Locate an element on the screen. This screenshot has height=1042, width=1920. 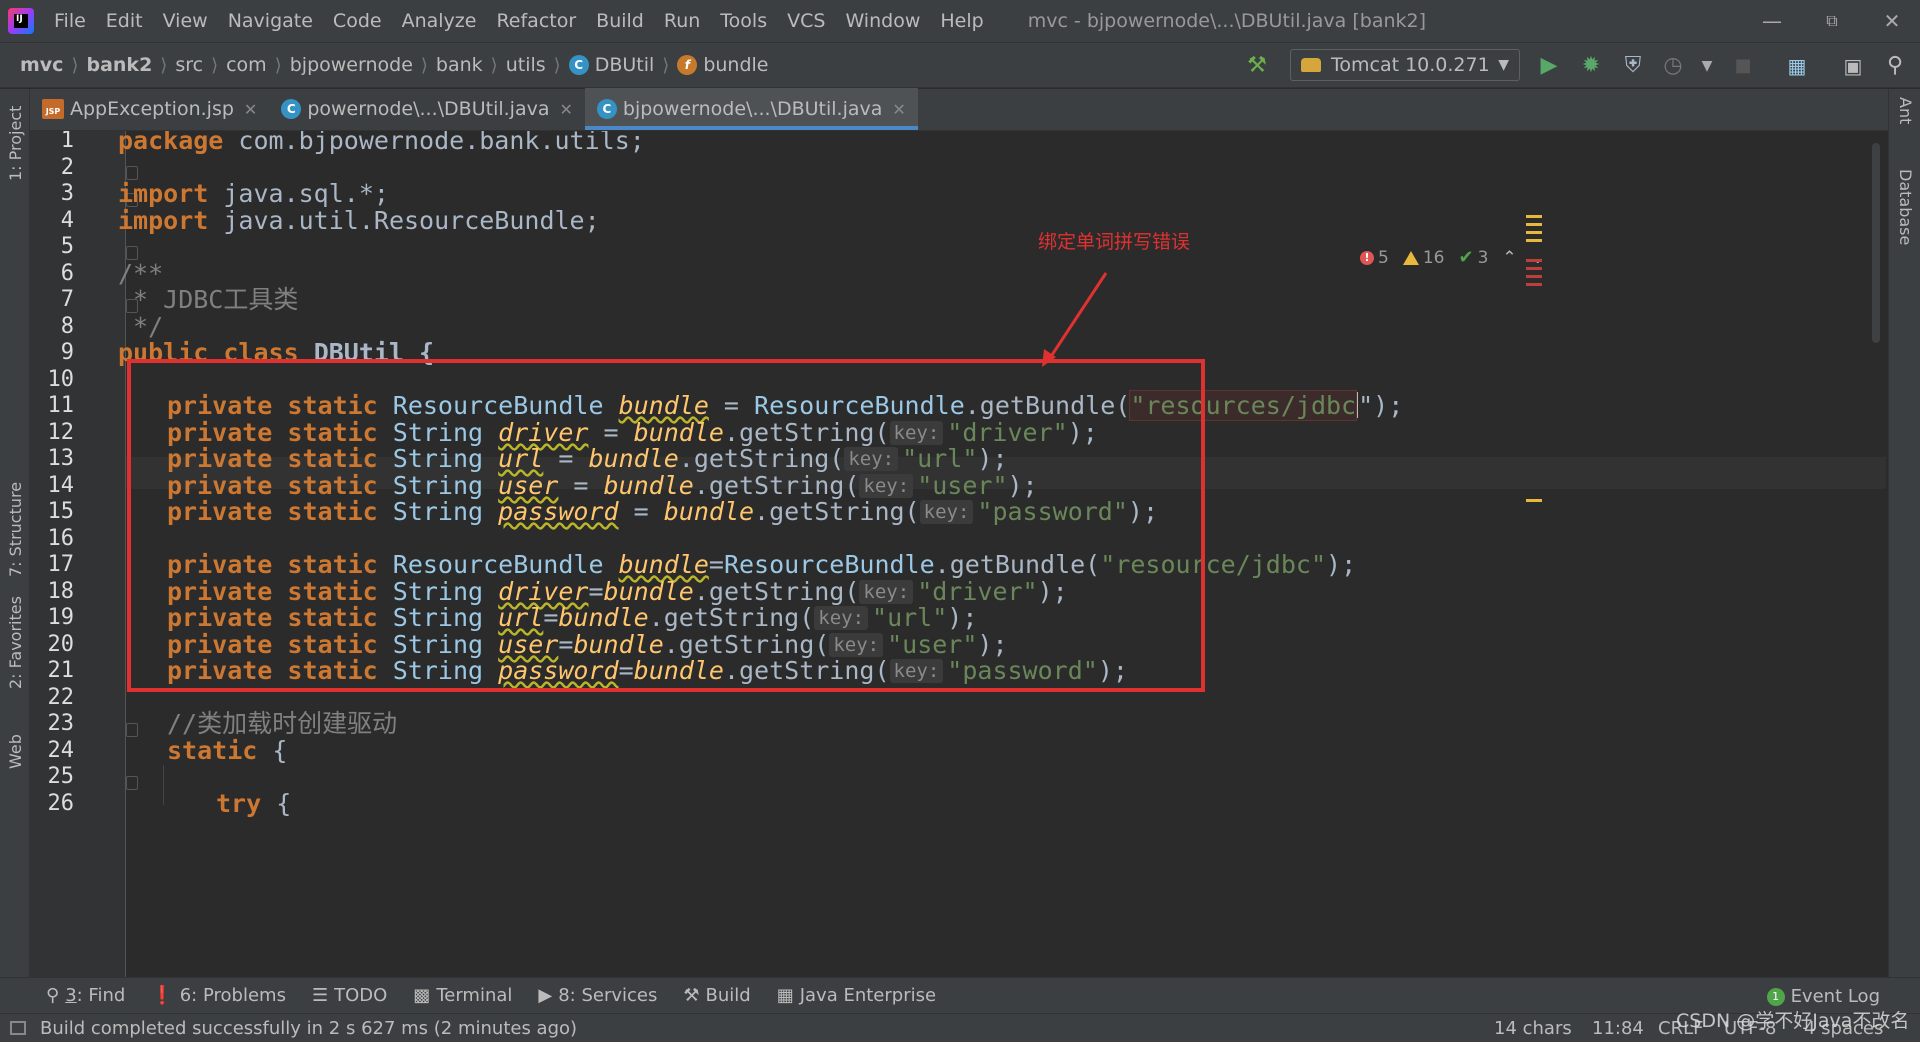
run-anything-icon: ▣ is located at coordinates (1853, 66).